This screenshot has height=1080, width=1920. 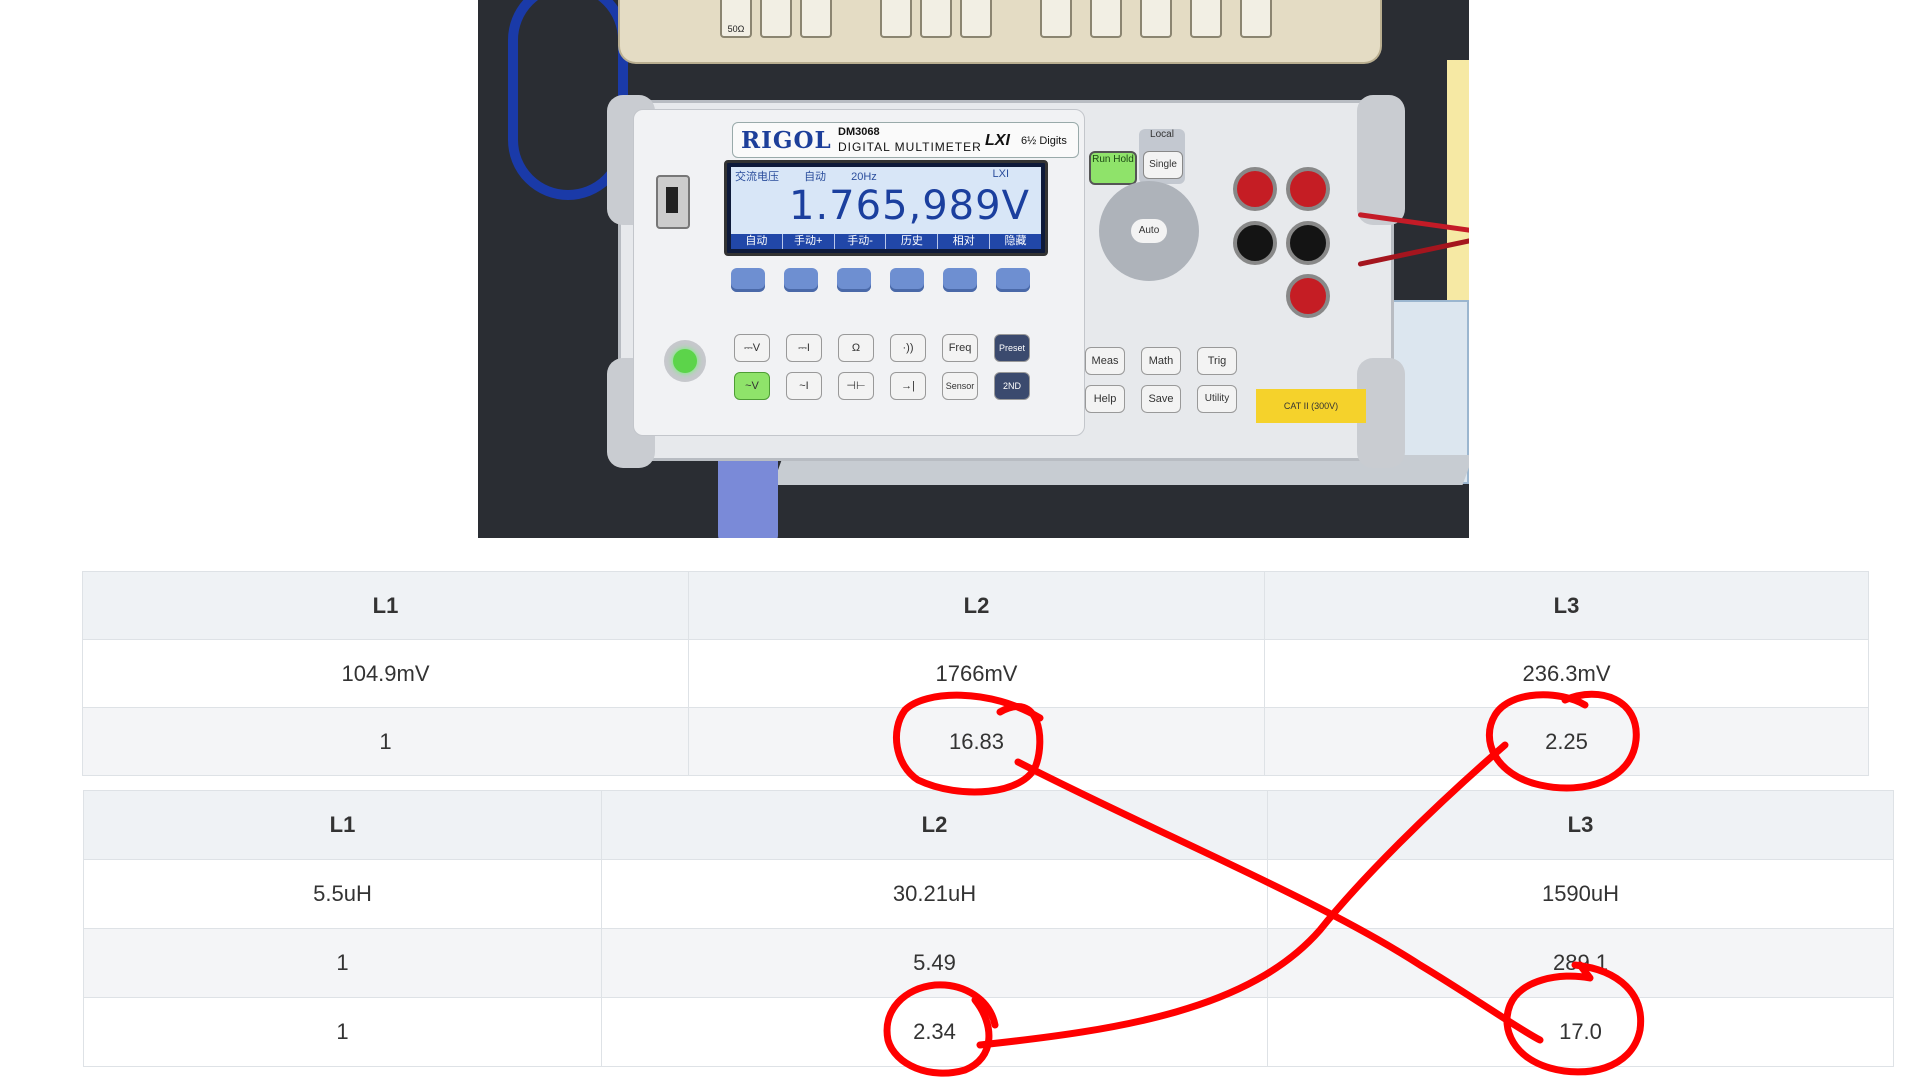 I want to click on softkey-label: 手动-, so click(x=861, y=241).